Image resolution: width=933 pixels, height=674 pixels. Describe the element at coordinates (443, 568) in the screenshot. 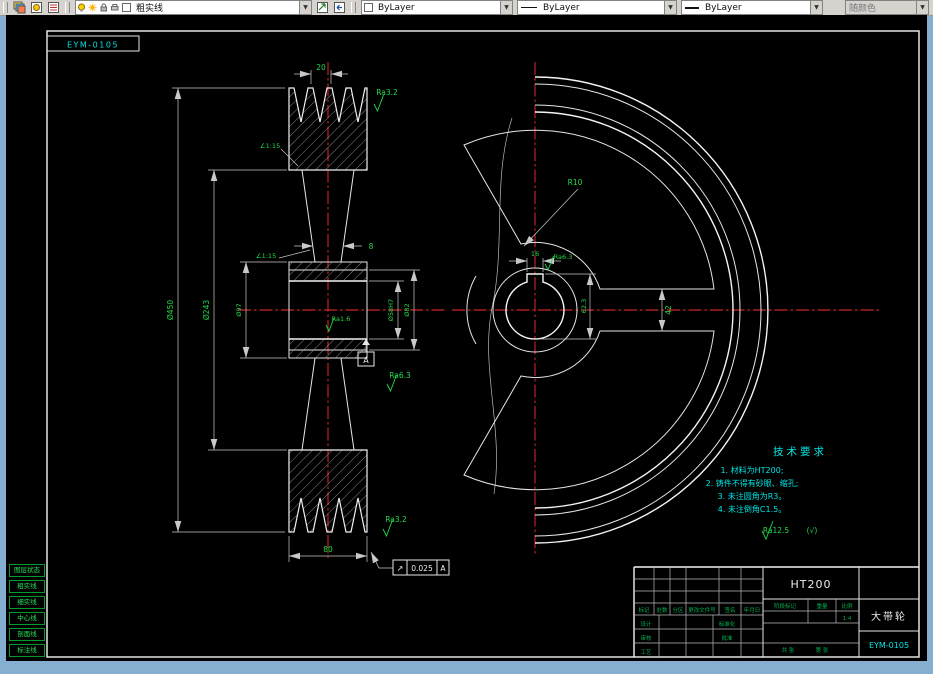

I see `tolerance-datum: A` at that location.